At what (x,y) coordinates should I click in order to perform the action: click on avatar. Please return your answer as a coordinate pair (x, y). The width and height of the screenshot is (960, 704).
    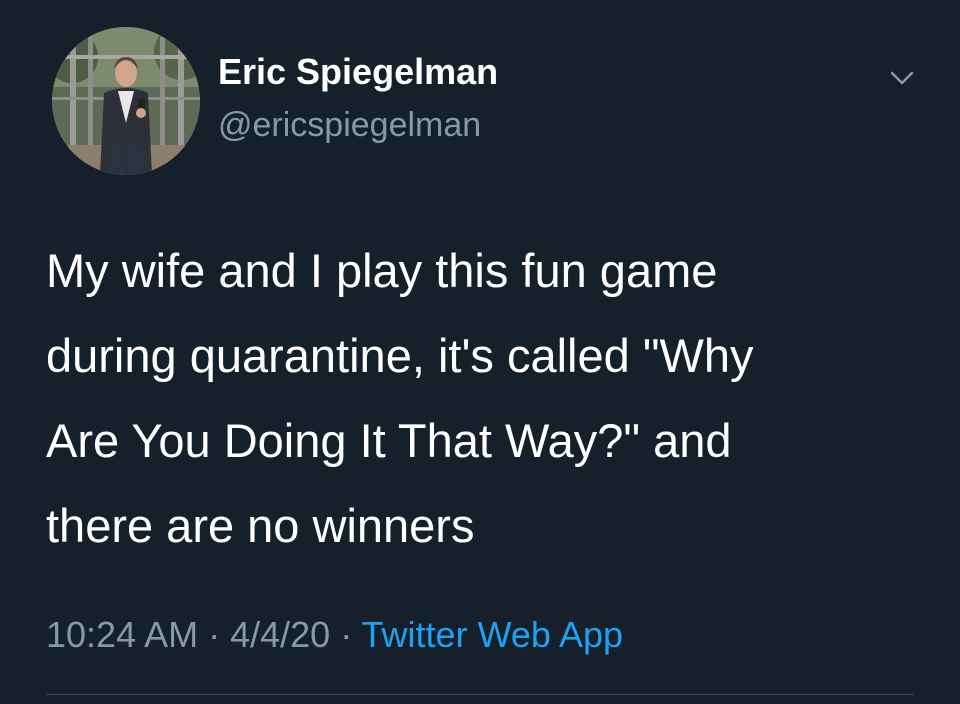
    Looking at the image, I should click on (126, 101).